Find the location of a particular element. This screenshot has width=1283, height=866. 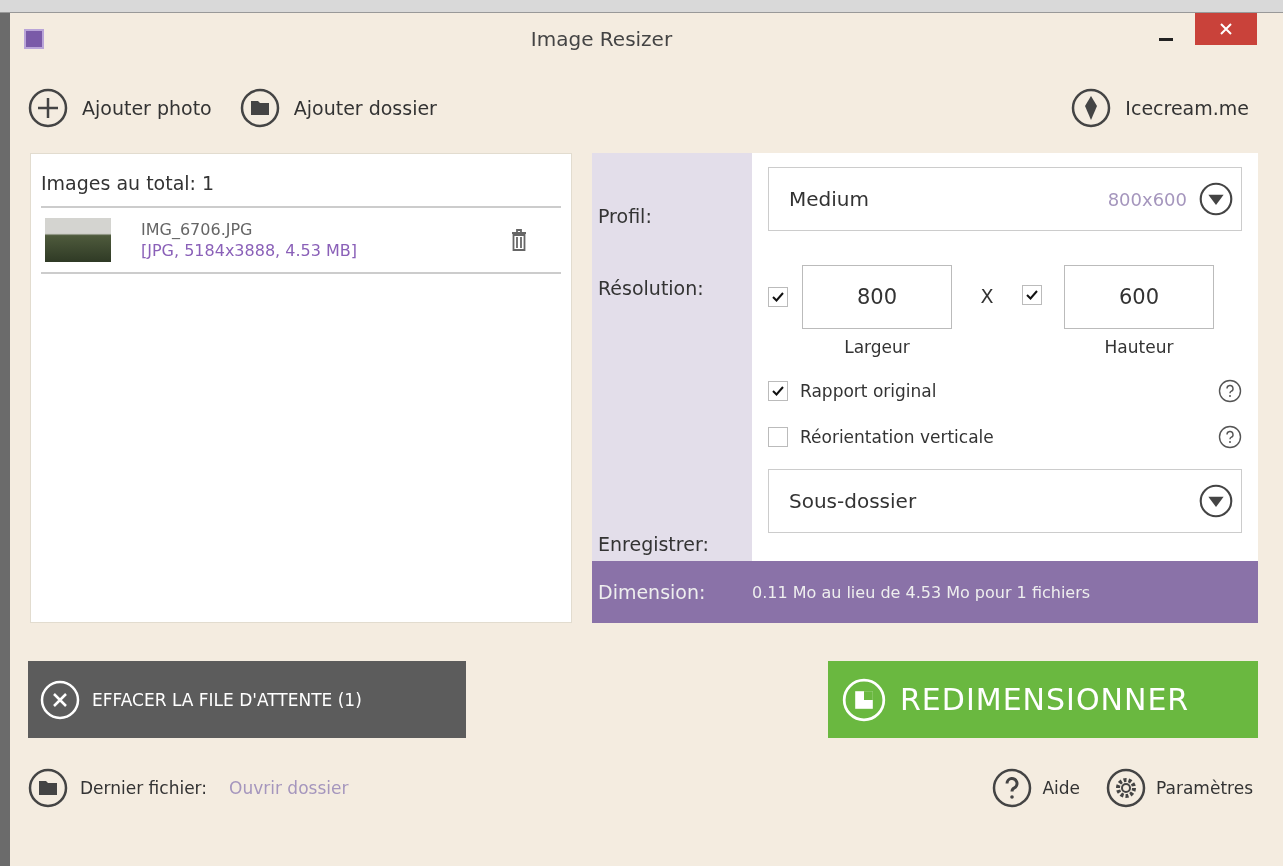

dimension-value: 0.11 Mo au lieu de 4.53 Mo pour 1 fichiers is located at coordinates (921, 592).